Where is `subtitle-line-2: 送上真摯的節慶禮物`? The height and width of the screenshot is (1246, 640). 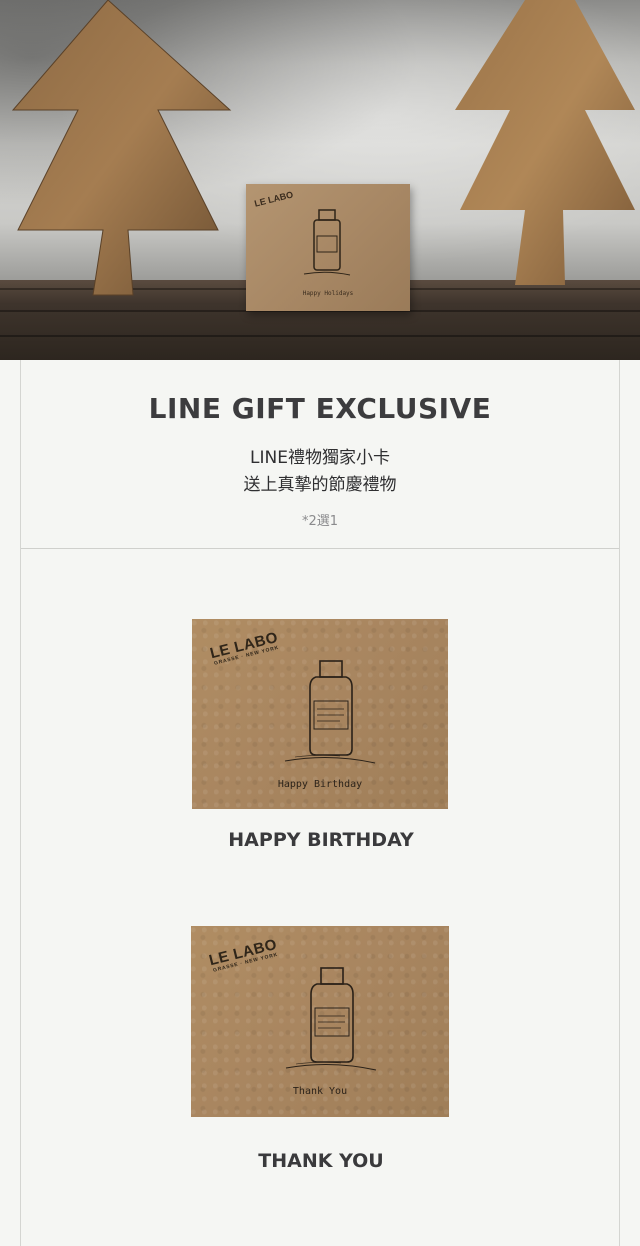
subtitle-line-2: 送上真摯的節慶禮物 is located at coordinates (320, 485).